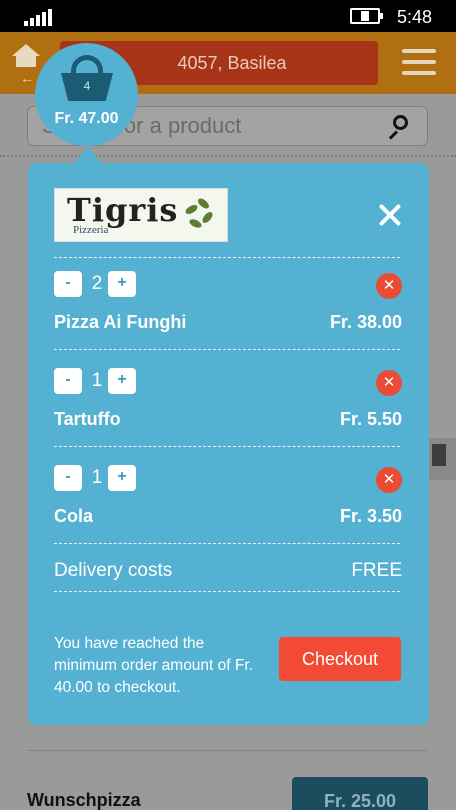  What do you see at coordinates (370, 419) in the screenshot?
I see `item-price: Fr. 5.50` at bounding box center [370, 419].